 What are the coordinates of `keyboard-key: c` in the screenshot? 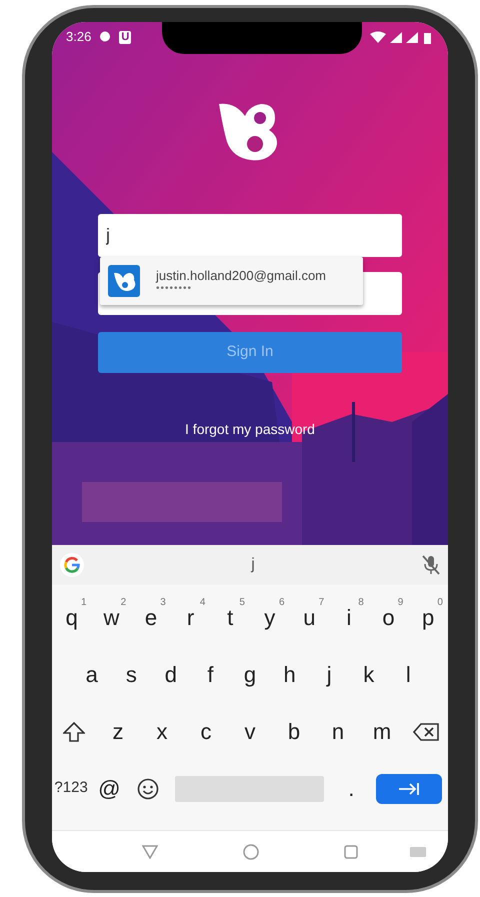 It's located at (206, 731).